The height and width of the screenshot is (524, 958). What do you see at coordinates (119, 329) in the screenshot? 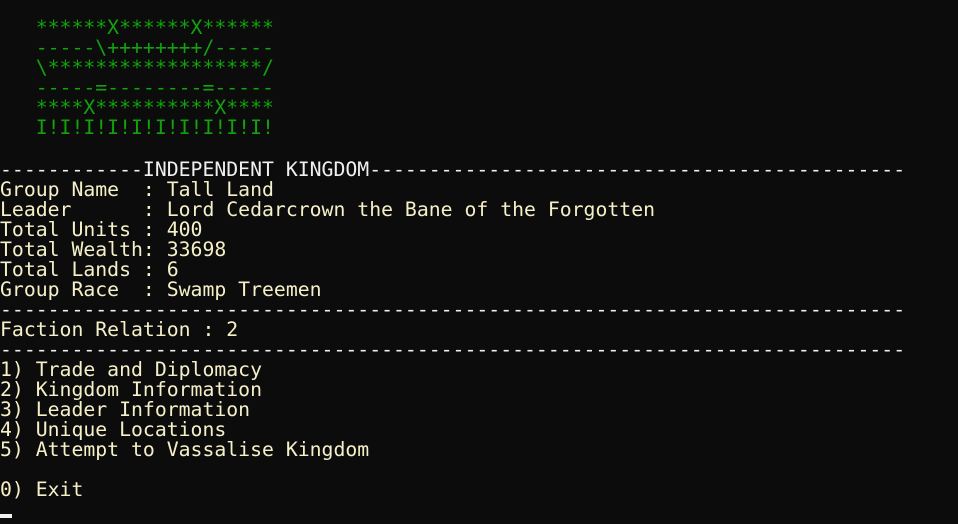
I see `faction-relation: Faction Relation : 2` at bounding box center [119, 329].